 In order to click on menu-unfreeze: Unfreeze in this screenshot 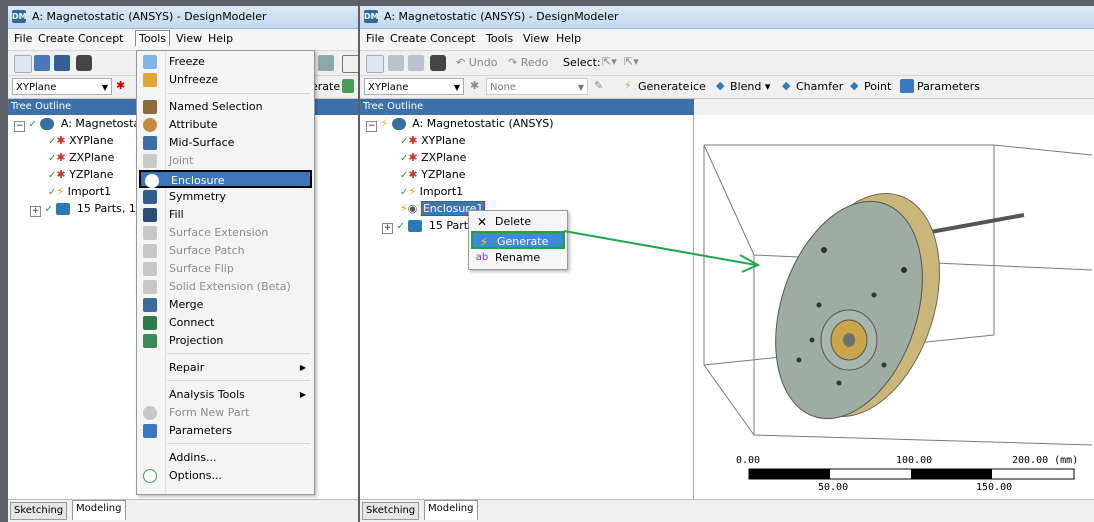, I will do `click(225, 80)`.